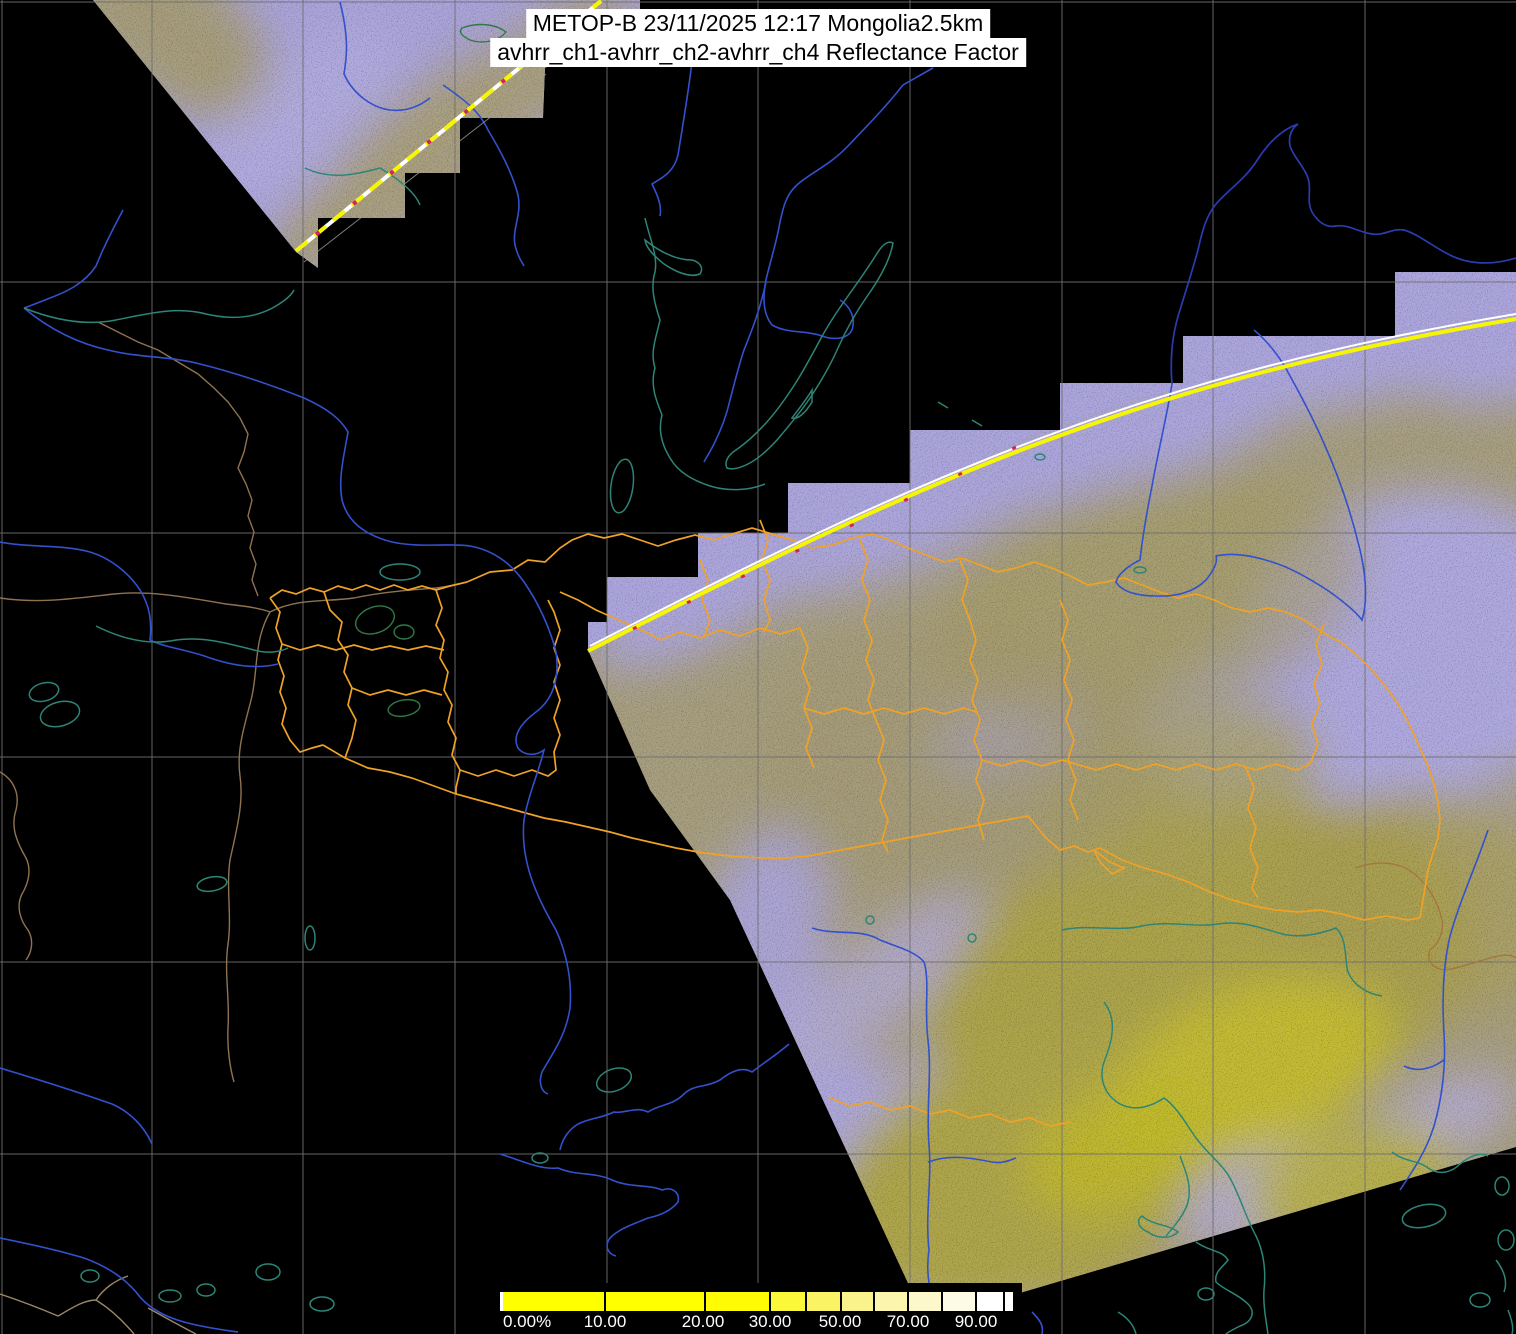  Describe the element at coordinates (758, 23) in the screenshot. I see `title-line-1: METOP-B 23/11/2025 12:17 Mongolia2.5km` at that location.